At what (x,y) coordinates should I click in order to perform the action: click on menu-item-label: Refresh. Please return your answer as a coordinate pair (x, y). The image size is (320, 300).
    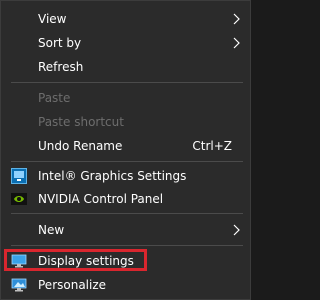
    Looking at the image, I should click on (61, 67).